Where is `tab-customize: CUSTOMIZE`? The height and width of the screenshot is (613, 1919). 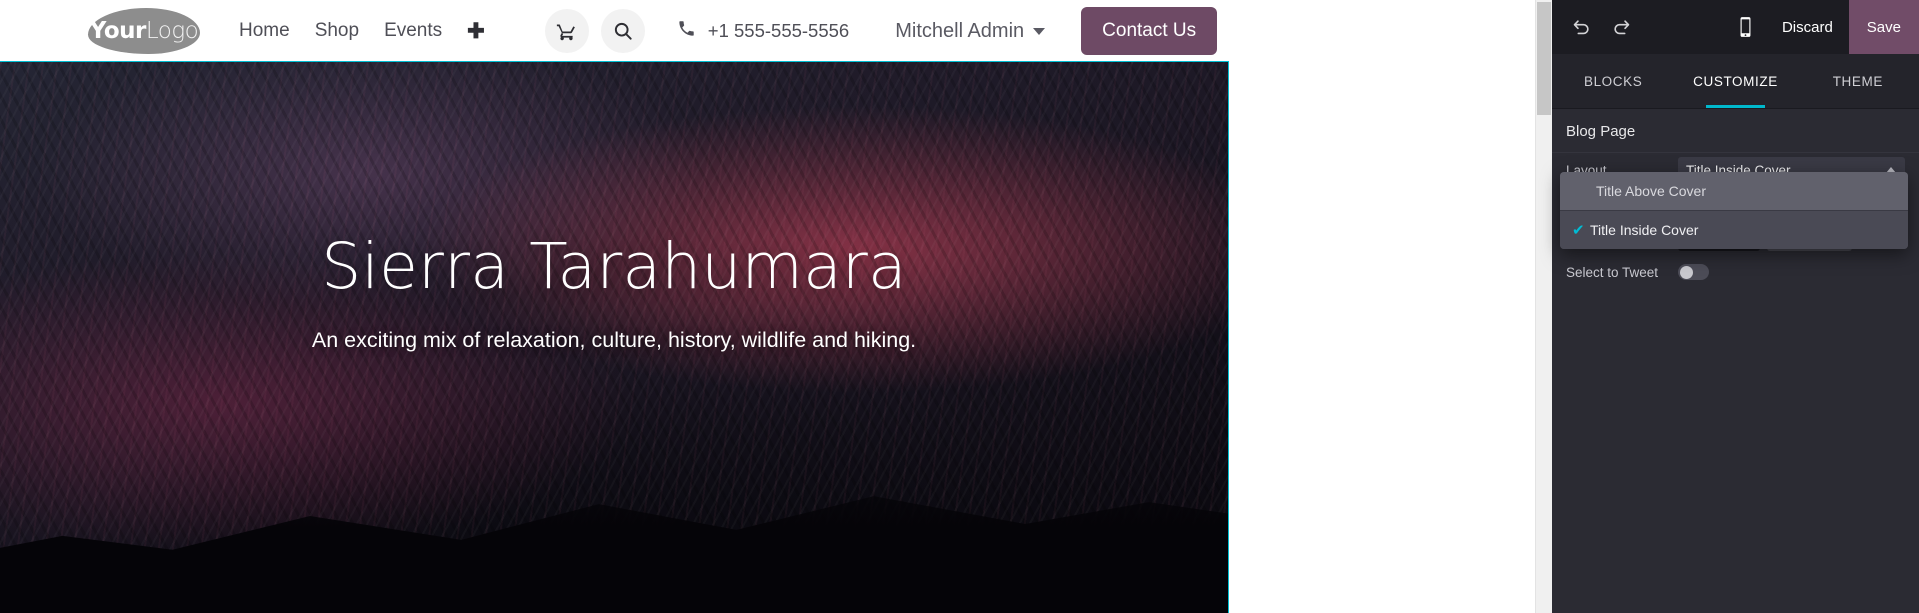
tab-customize: CUSTOMIZE is located at coordinates (1735, 81).